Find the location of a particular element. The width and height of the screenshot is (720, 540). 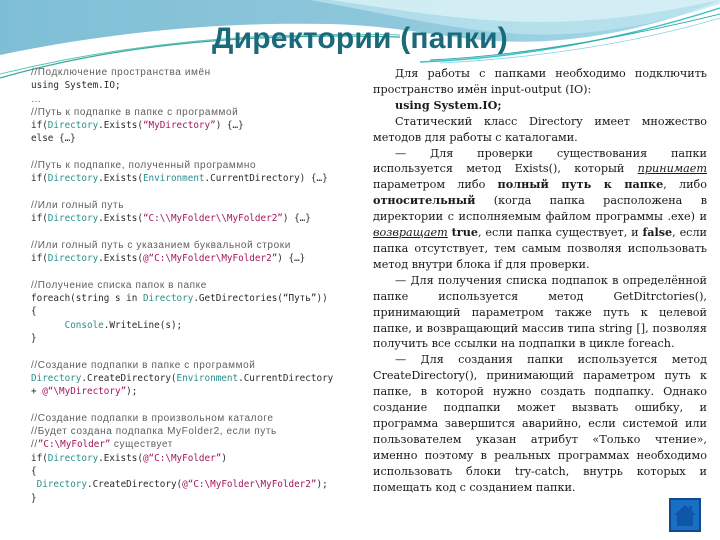

emphasis-text: принимает is located at coordinates (672, 169).